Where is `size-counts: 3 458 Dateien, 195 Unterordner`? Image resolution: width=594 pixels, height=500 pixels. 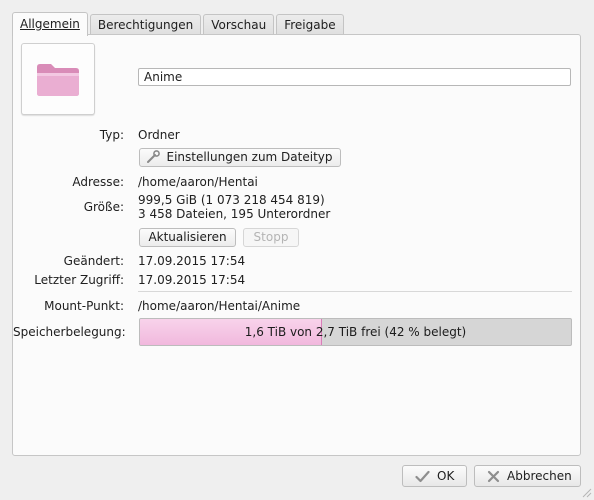
size-counts: 3 458 Dateien, 195 Unterordner is located at coordinates (234, 214).